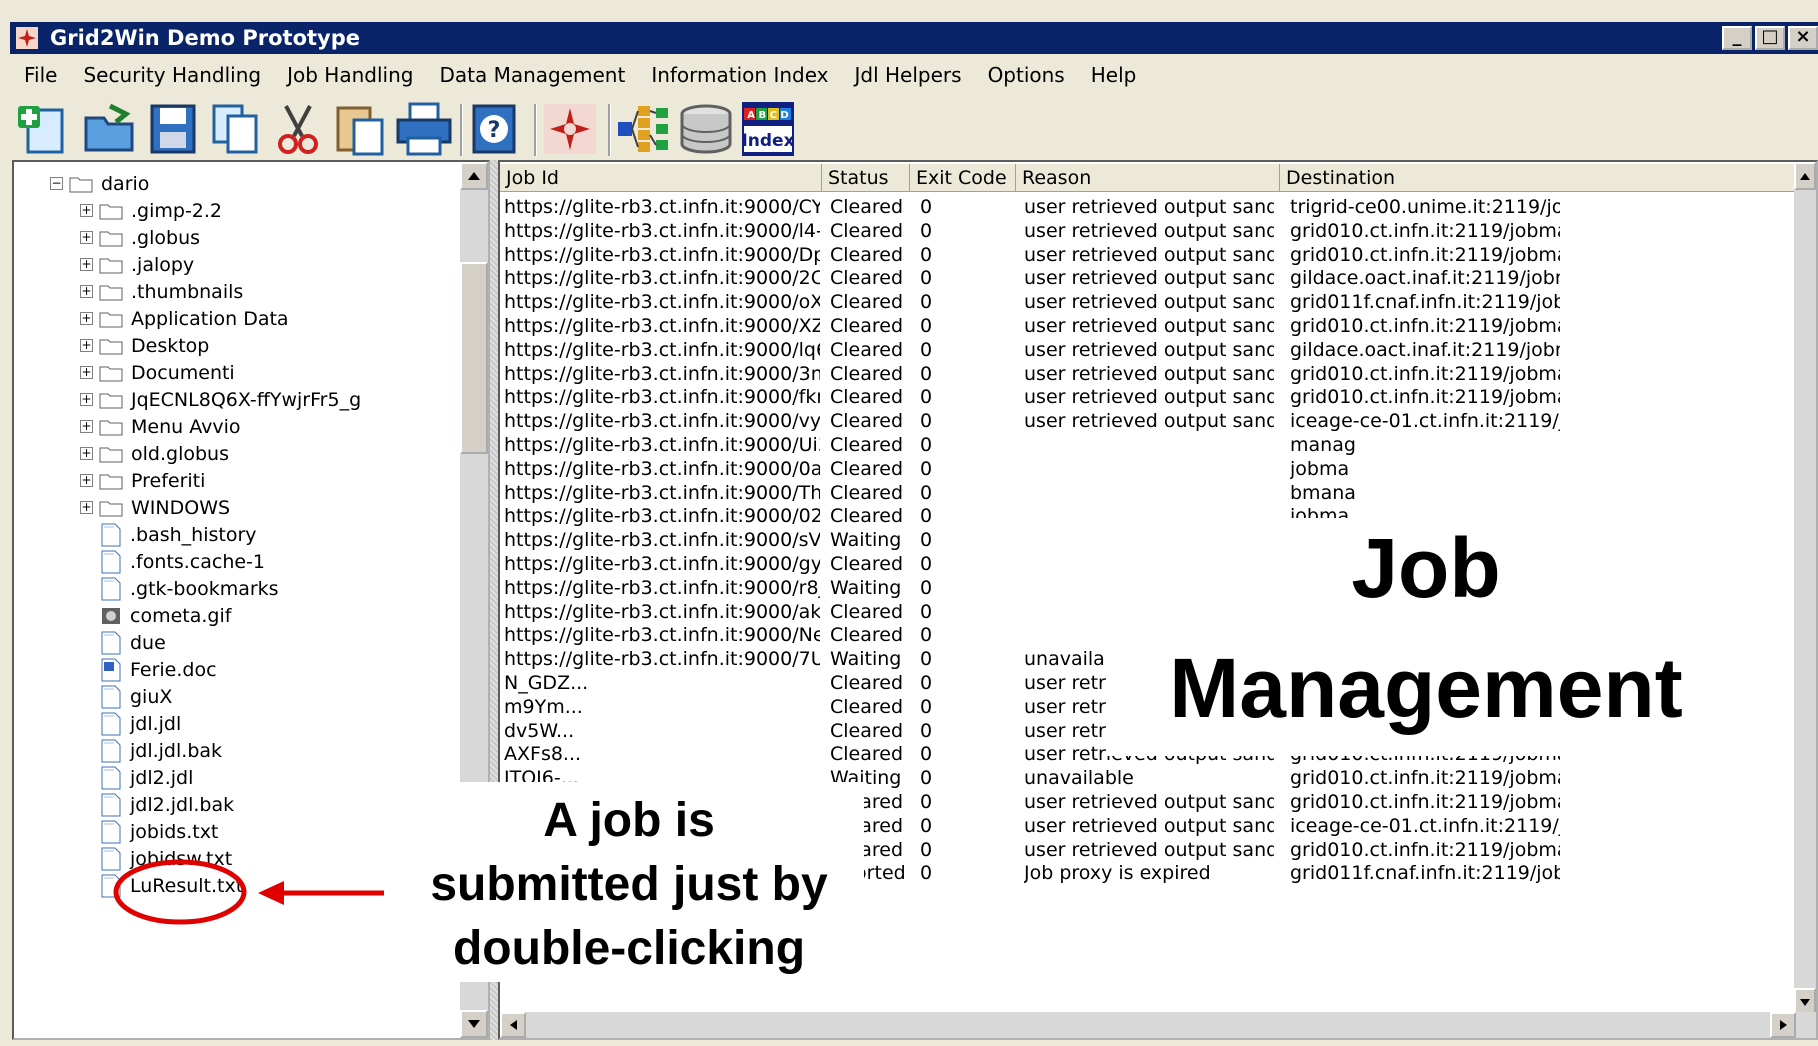 The height and width of the screenshot is (1046, 1818). I want to click on highlight-ellipse, so click(180, 892).